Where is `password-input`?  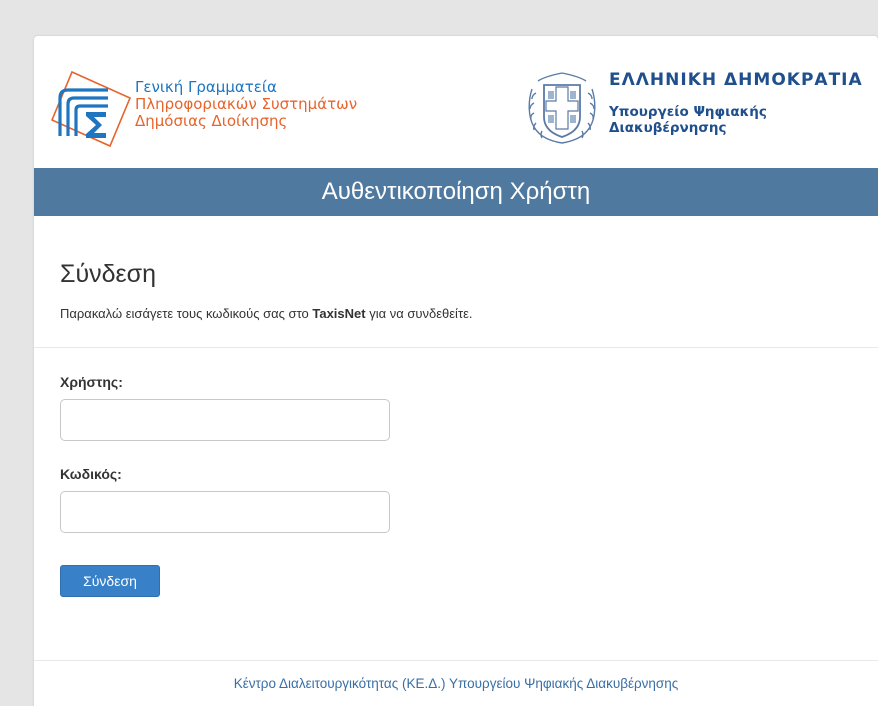 password-input is located at coordinates (225, 512).